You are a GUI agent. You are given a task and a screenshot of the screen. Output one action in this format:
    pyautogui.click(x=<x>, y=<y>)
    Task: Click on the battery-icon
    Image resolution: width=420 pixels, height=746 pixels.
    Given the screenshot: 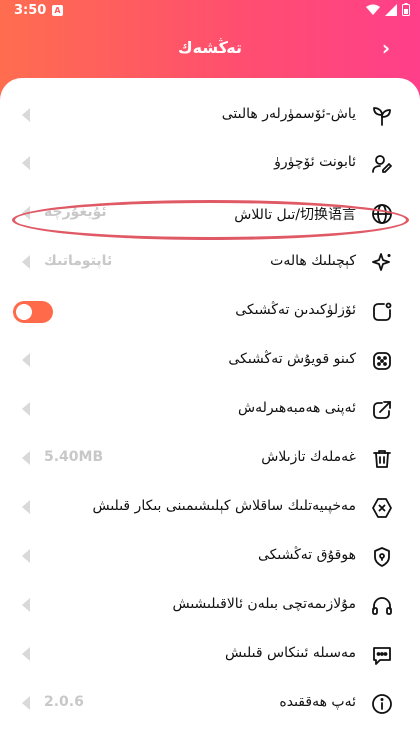 What is the action you would take?
    pyautogui.click(x=406, y=9)
    